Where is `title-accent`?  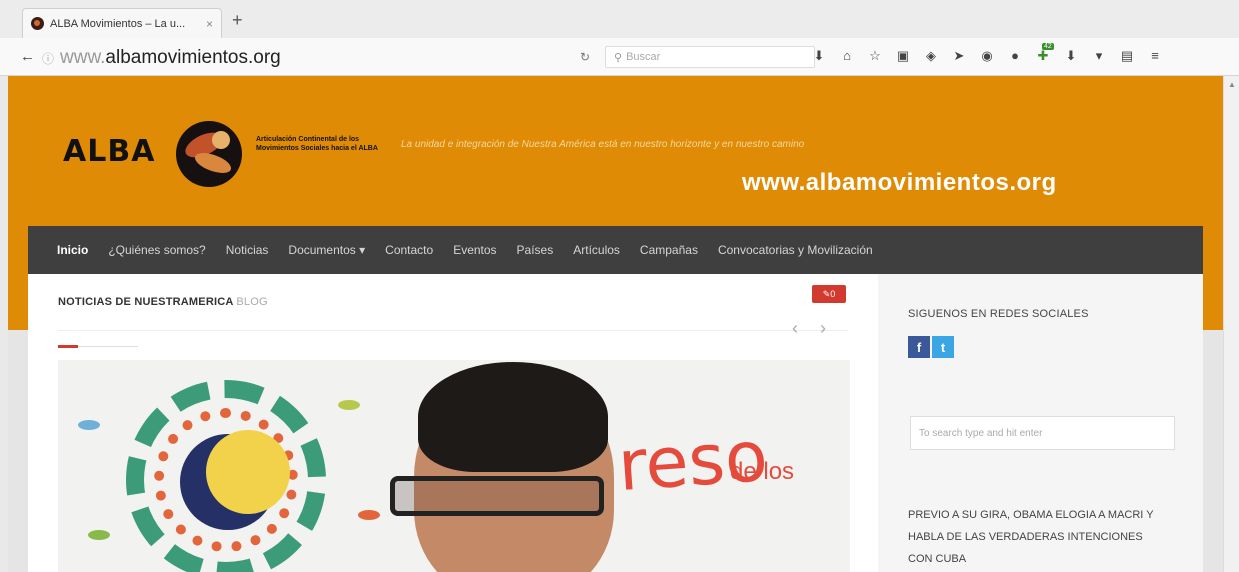
title-accent is located at coordinates (68, 346).